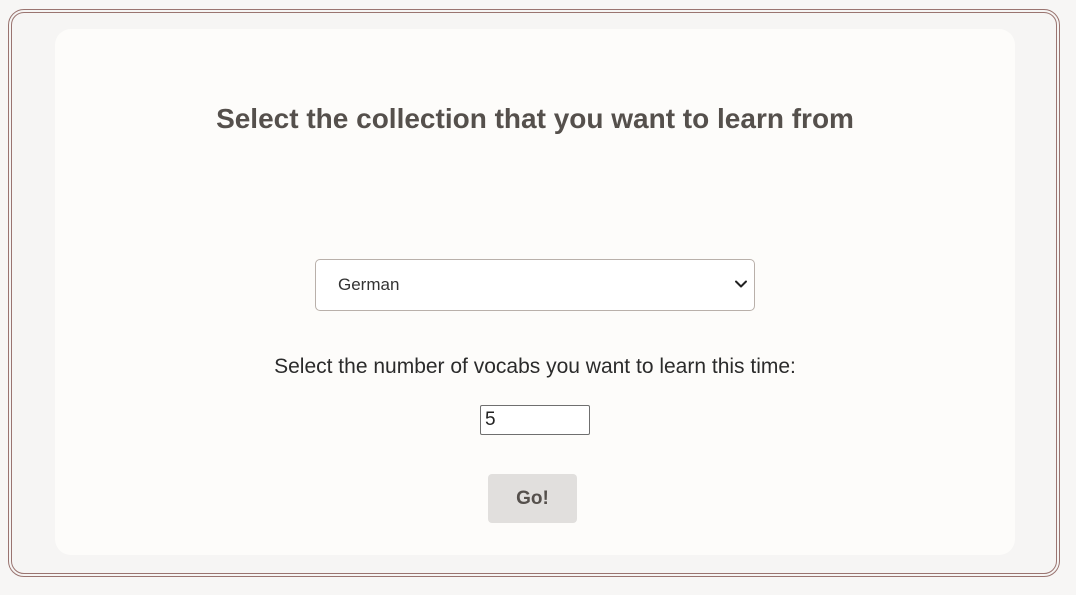  Describe the element at coordinates (369, 284) in the screenshot. I see `collection-select-value: German` at that location.